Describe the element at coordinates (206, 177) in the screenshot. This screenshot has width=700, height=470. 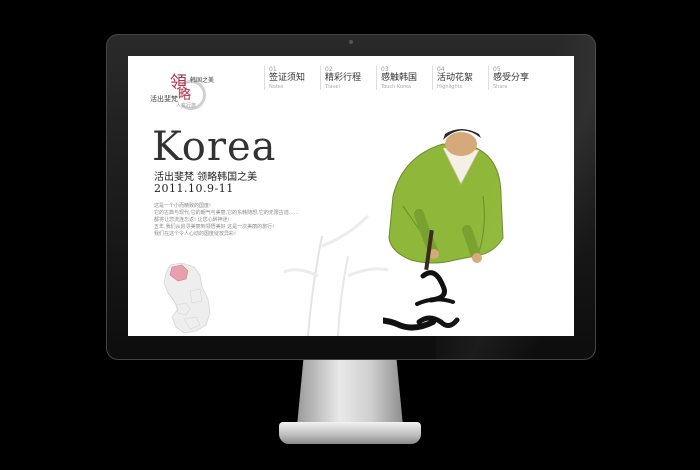
I see `hero-subtitle: 活出斐梵 领略韩国之美` at that location.